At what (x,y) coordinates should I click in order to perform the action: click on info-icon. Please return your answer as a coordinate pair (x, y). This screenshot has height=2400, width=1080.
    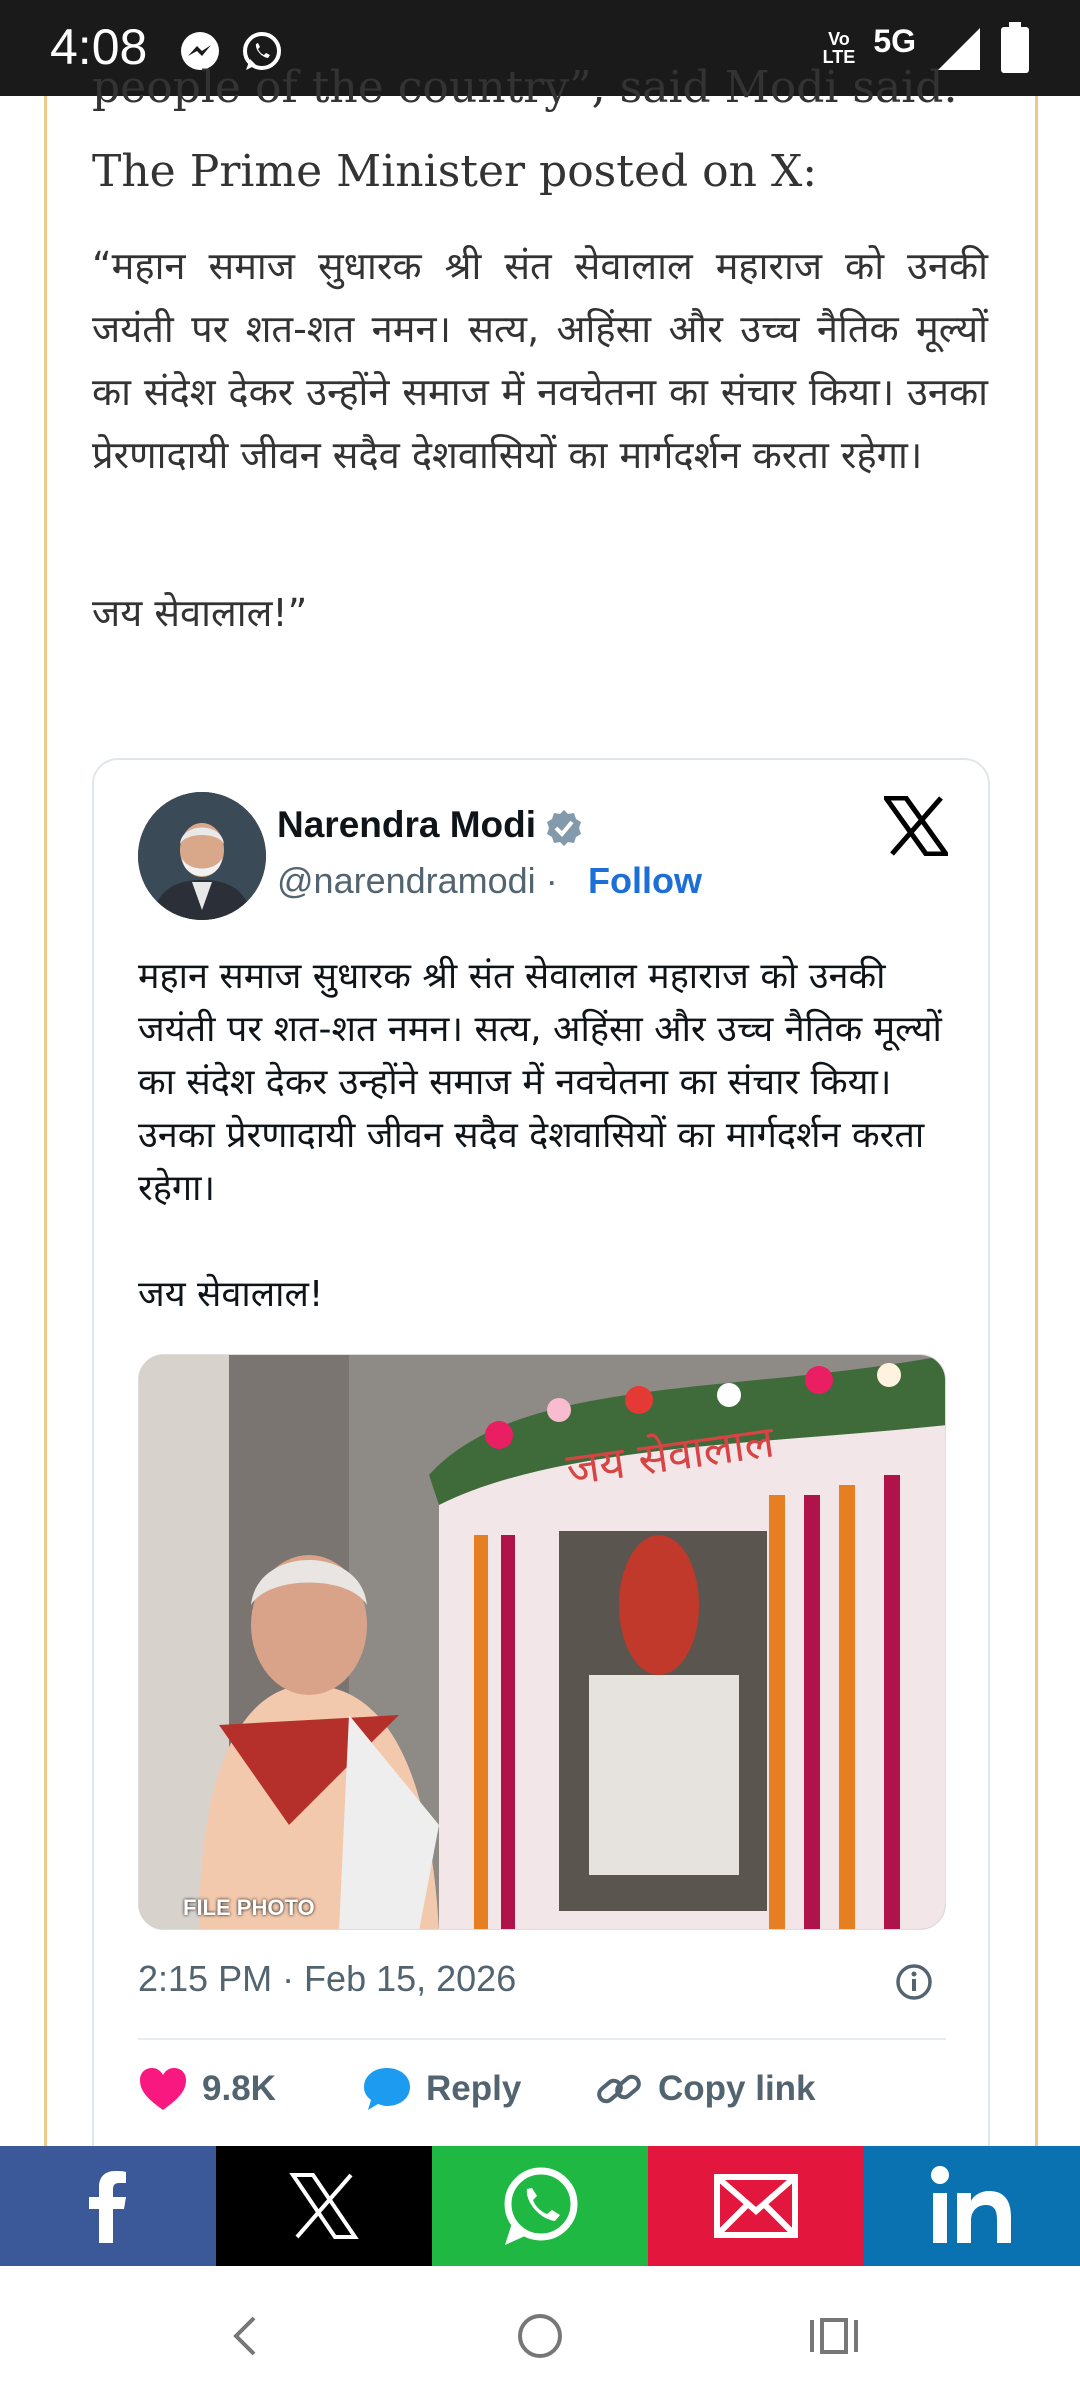
    Looking at the image, I should click on (914, 1982).